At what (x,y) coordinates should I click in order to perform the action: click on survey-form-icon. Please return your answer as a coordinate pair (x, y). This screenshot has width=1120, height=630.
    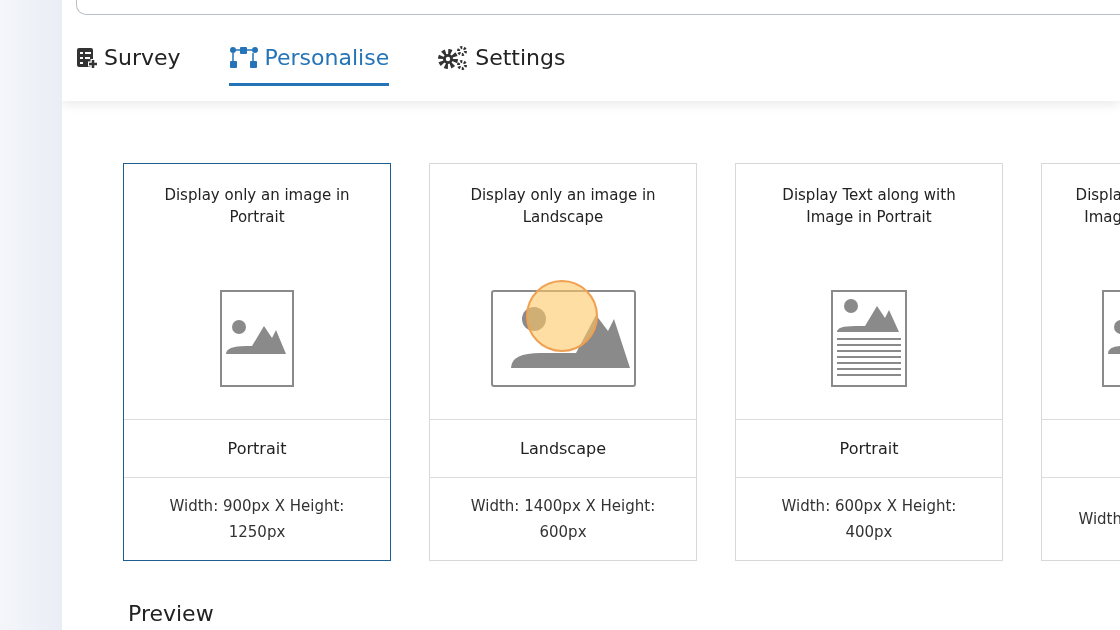
    Looking at the image, I should click on (87, 57).